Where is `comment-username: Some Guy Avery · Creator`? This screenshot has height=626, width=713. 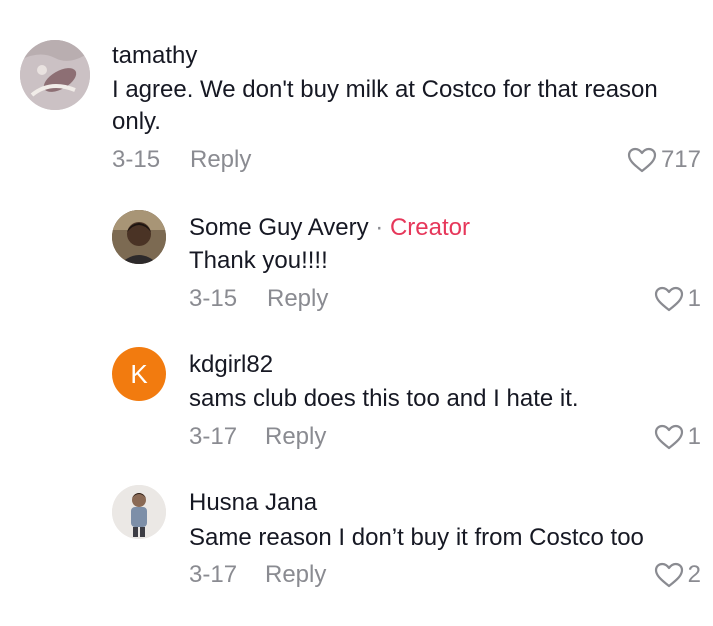 comment-username: Some Guy Avery · Creator is located at coordinates (329, 228).